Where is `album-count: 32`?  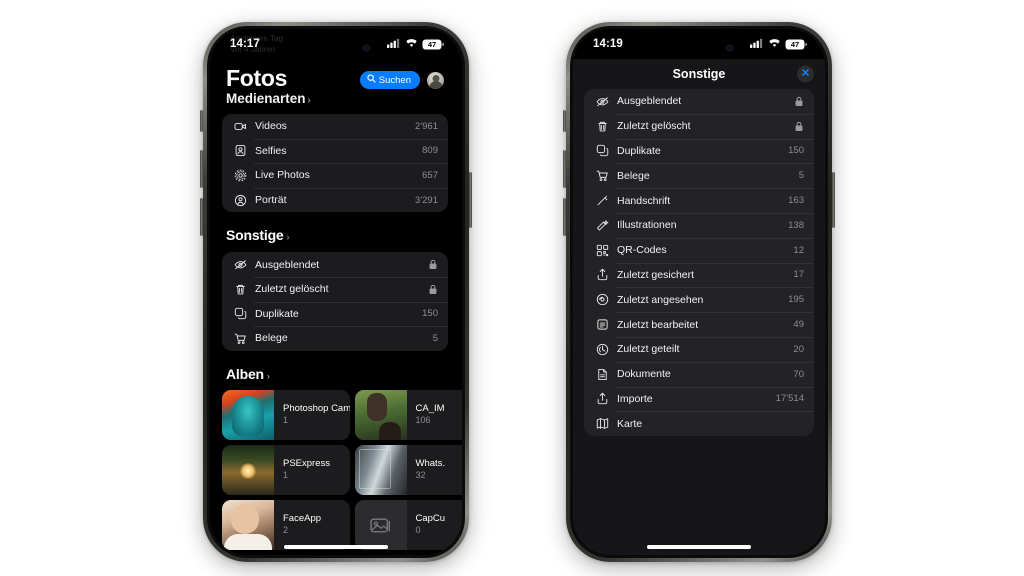 album-count: 32 is located at coordinates (420, 474).